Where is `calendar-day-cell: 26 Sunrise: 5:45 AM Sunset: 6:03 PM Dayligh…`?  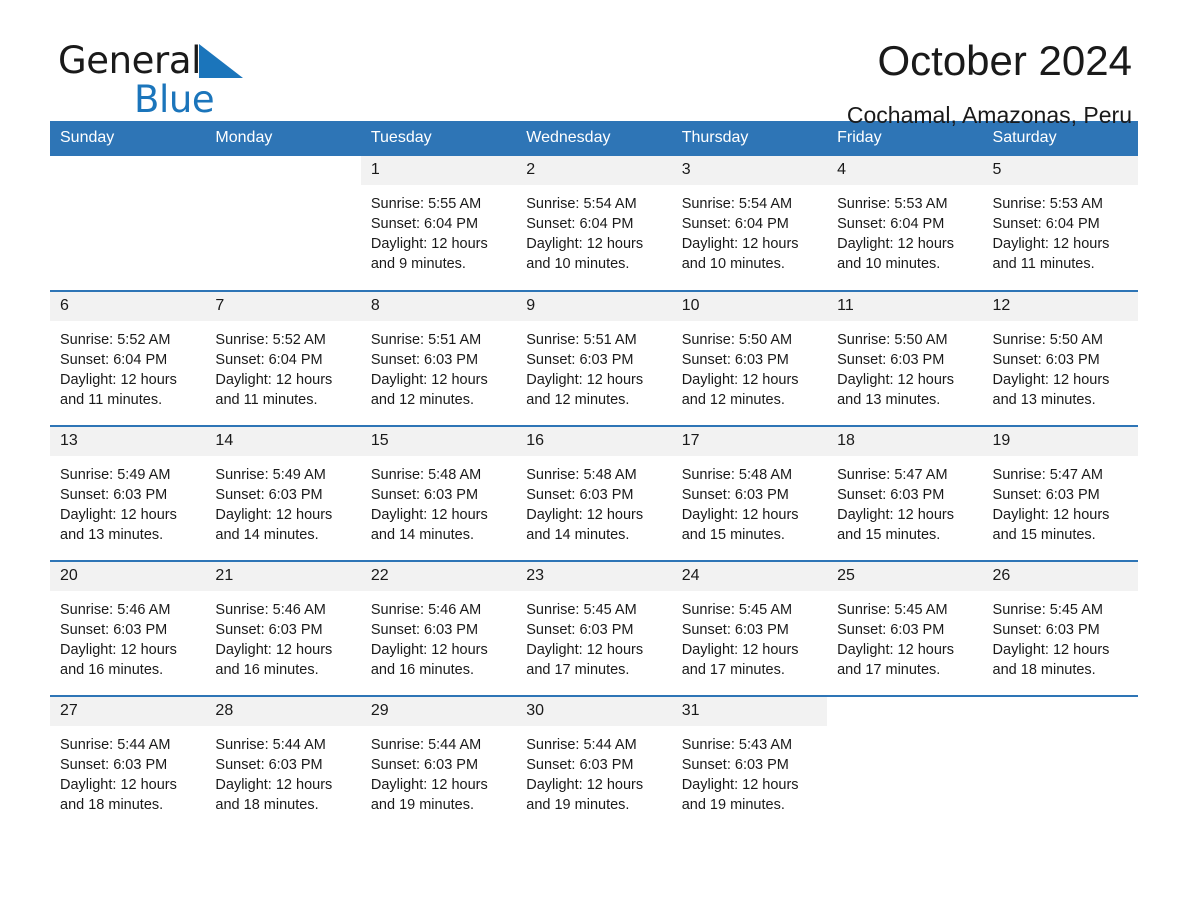
calendar-day-cell: 26 Sunrise: 5:45 AM Sunset: 6:03 PM Dayligh… is located at coordinates (1060, 628).